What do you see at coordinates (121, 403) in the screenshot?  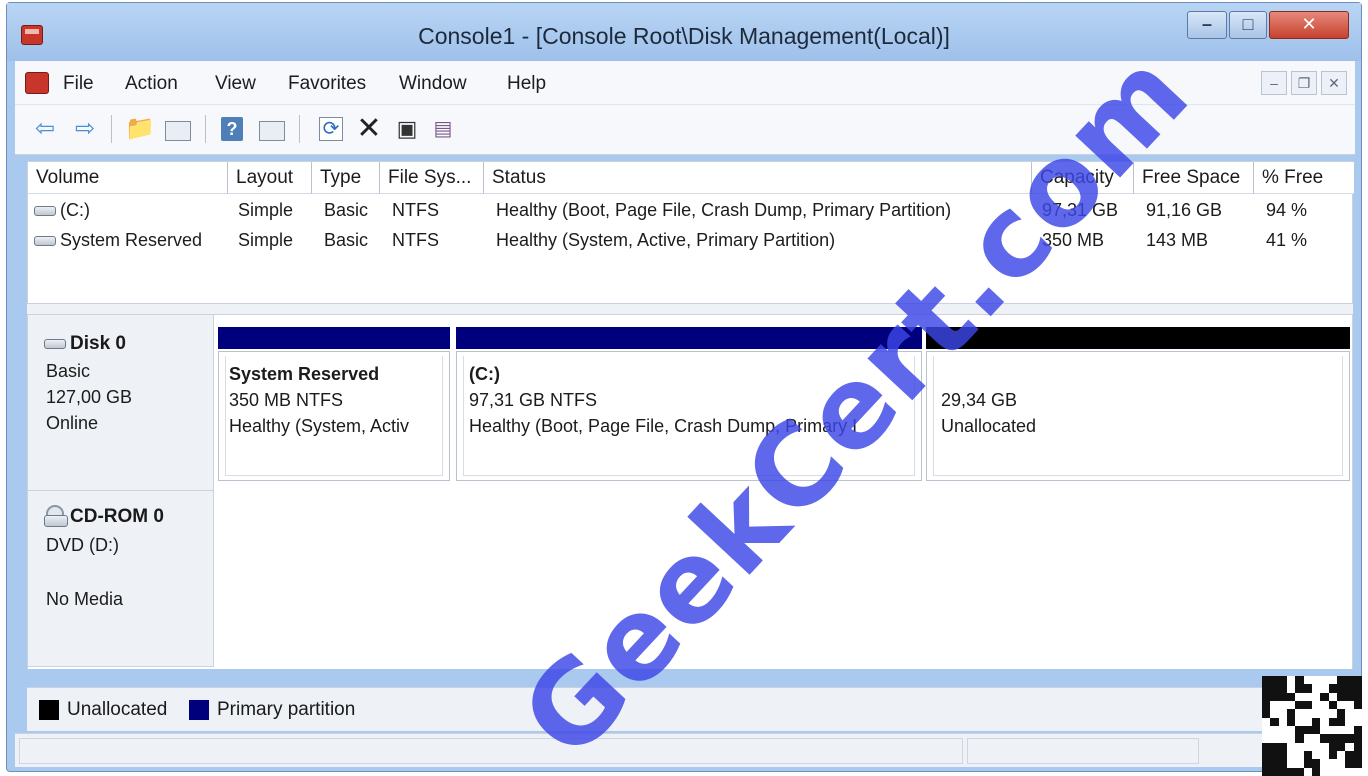 I see `disk-0-label: Disk 0 Basic 127,00 GB Online` at bounding box center [121, 403].